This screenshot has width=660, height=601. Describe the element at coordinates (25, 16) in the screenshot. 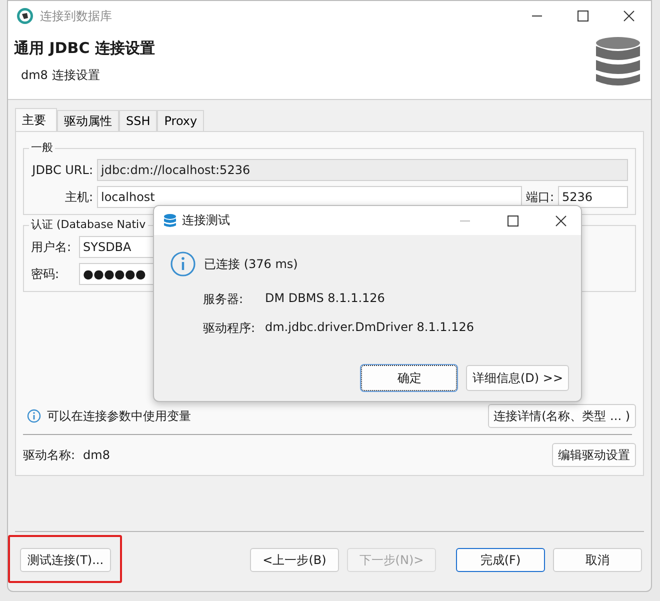

I see `app-icon` at that location.